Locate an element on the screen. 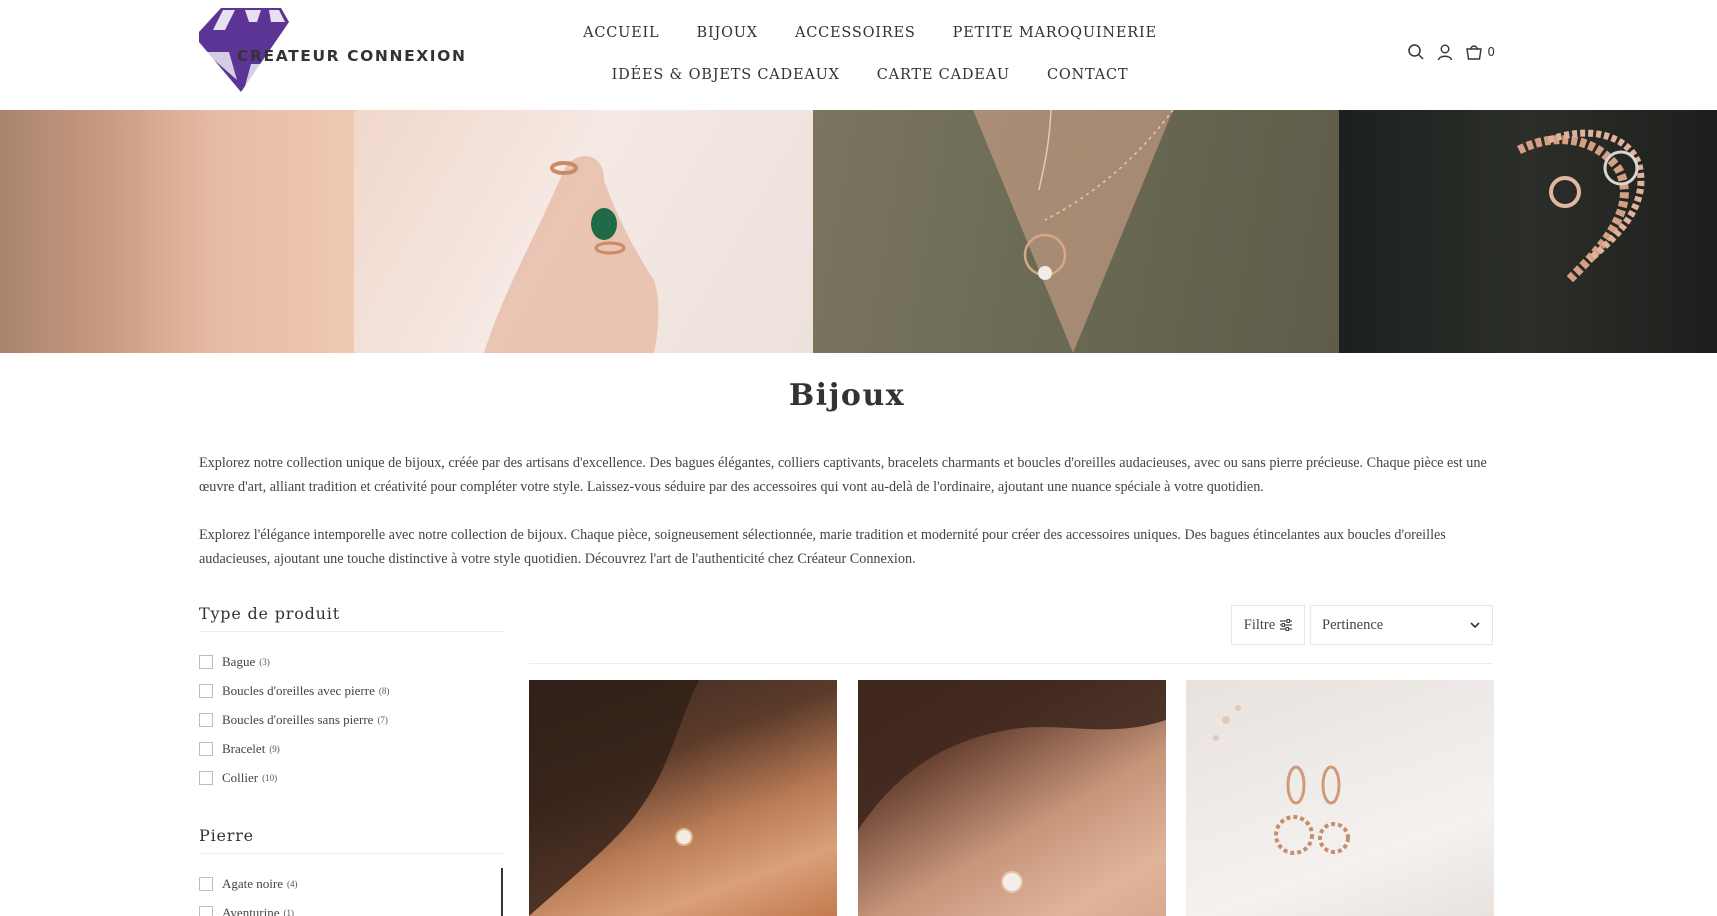  cart-count: 0 is located at coordinates (1491, 52).